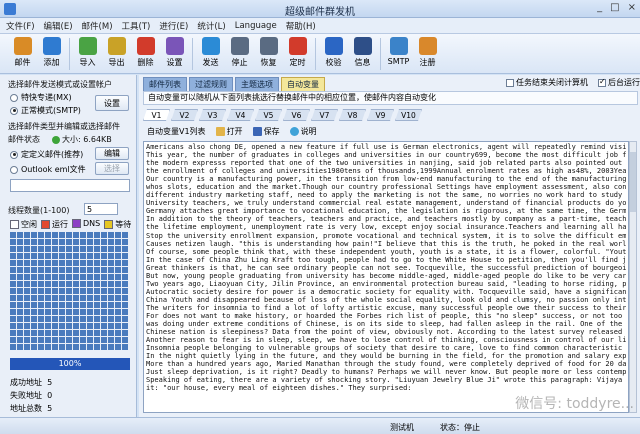 The height and width of the screenshot is (434, 640). Describe the element at coordinates (614, 7) in the screenshot. I see `maximize-button: □` at that location.